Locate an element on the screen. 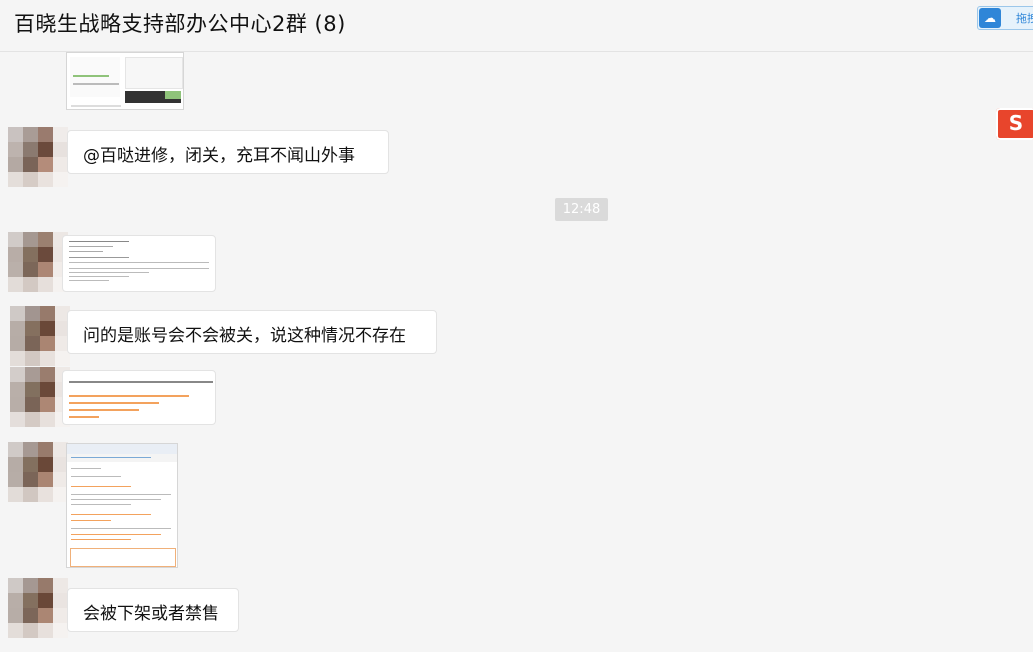 Image resolution: width=1033 pixels, height=652 pixels. chat-title: 百晓生战略支持部办公中心2群 (8) is located at coordinates (180, 24).